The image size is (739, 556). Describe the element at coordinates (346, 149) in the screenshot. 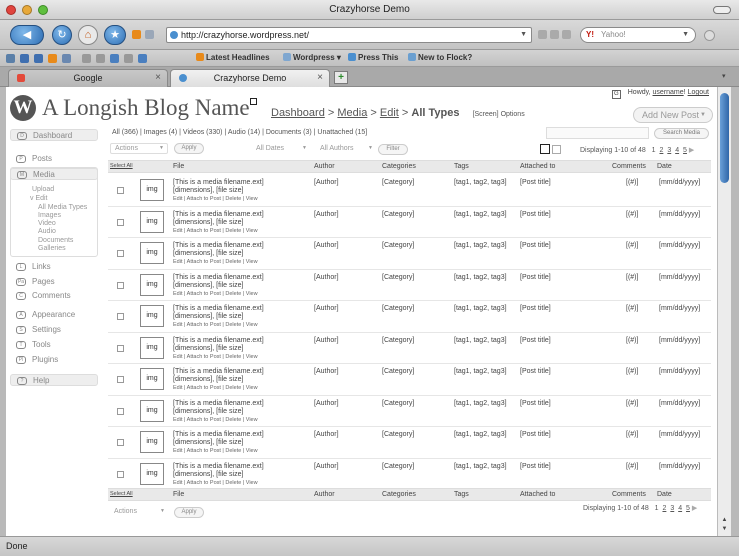

I see `authors-filter-select: All Authors ▼` at that location.